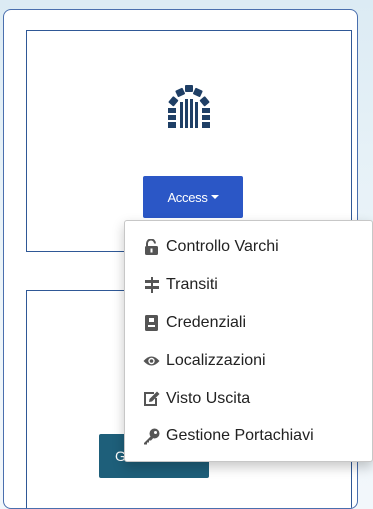 The width and height of the screenshot is (373, 509). I want to click on caret-down-icon, so click(214, 197).